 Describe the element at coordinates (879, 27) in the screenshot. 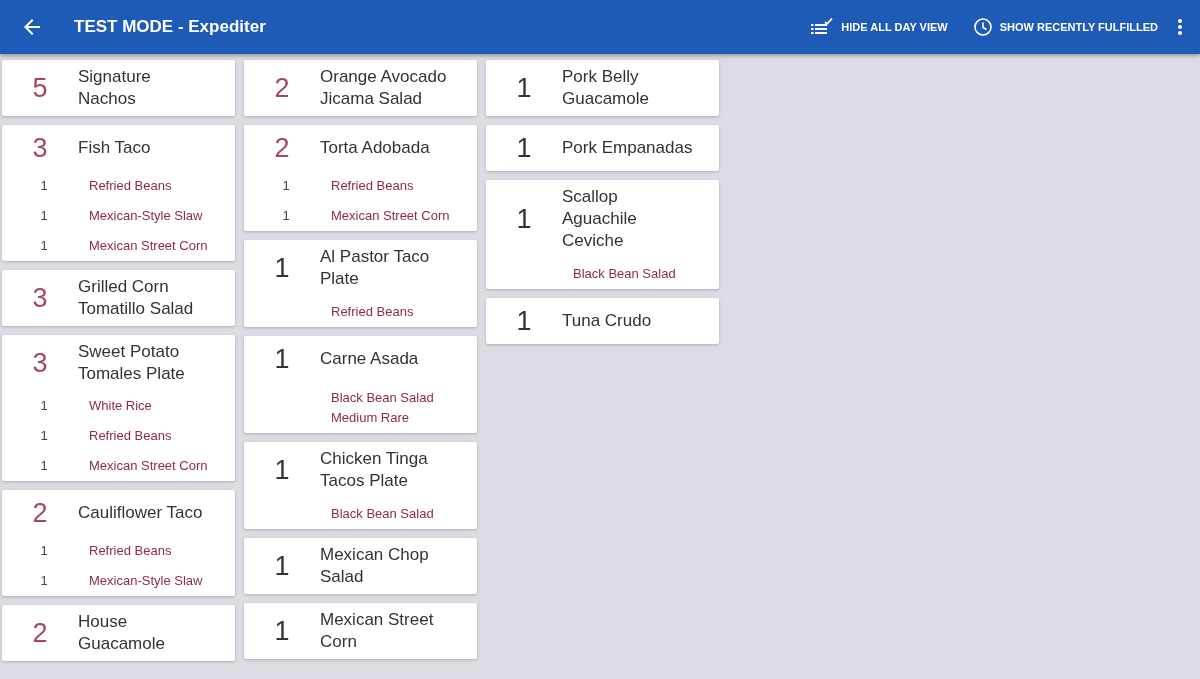

I see `day-view-toggle-button: HIDE ALL DAY VIEW` at that location.